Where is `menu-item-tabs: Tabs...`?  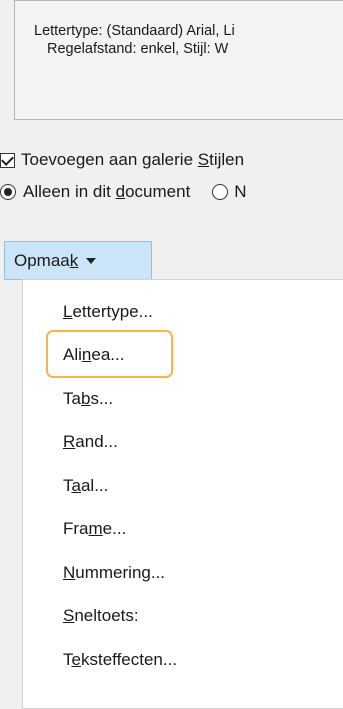 menu-item-tabs: Tabs... is located at coordinates (88, 399).